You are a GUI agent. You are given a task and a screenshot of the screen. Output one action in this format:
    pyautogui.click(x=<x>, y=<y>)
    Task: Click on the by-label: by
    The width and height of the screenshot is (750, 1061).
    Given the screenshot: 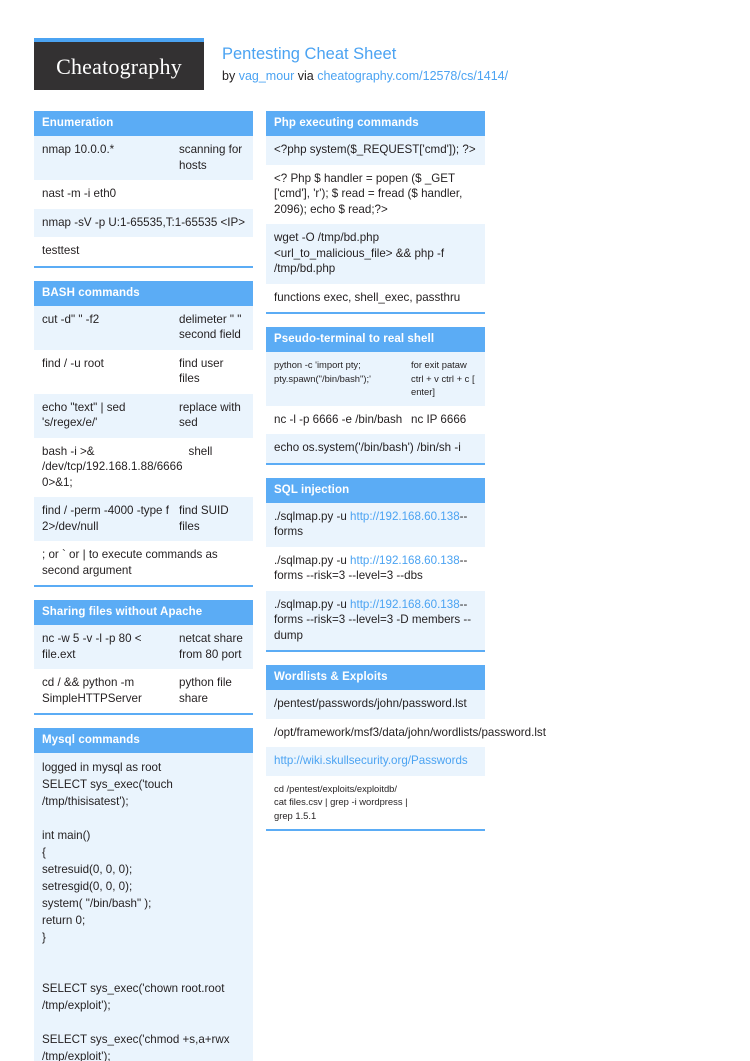 What is the action you would take?
    pyautogui.click(x=229, y=76)
    